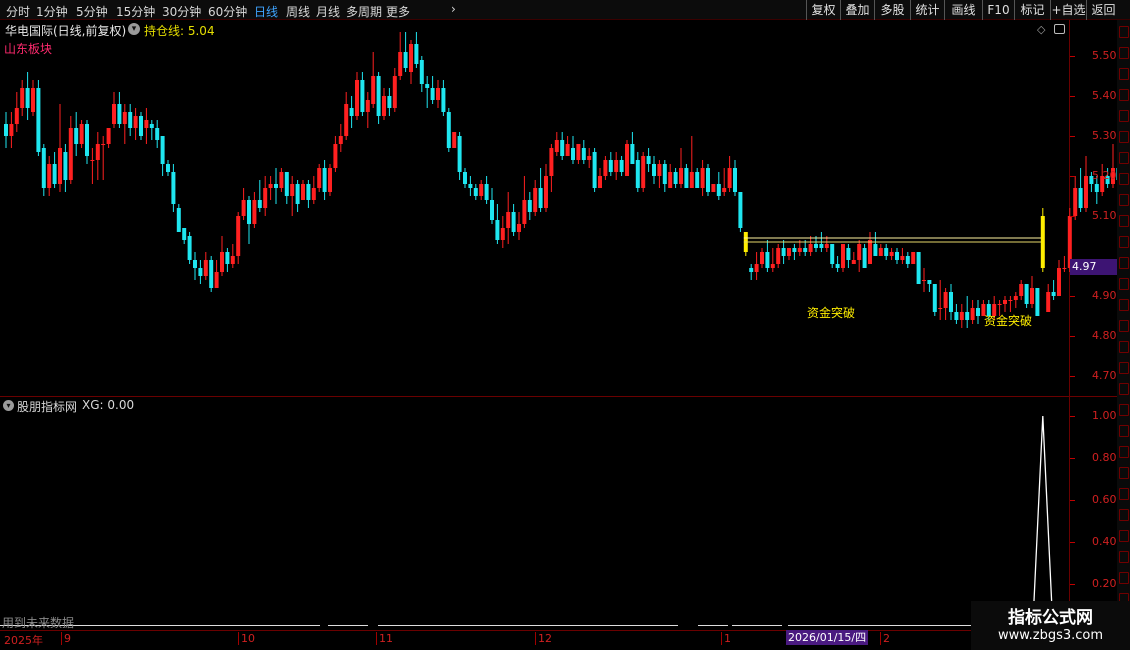 The height and width of the screenshot is (650, 1130). What do you see at coordinates (823, 10) in the screenshot?
I see `adjust-button: 复权` at bounding box center [823, 10].